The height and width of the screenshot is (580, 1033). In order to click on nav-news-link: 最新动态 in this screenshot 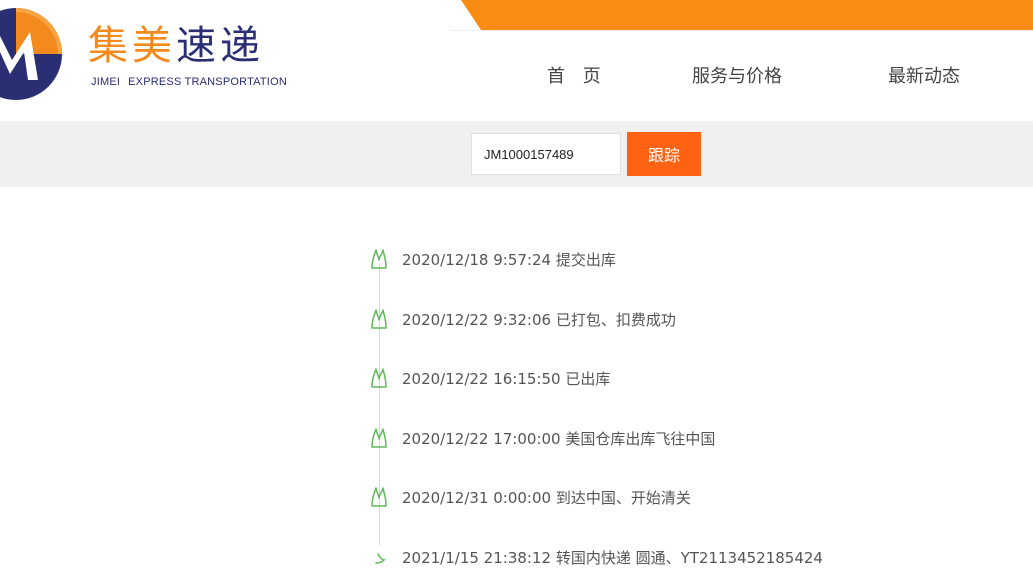, I will do `click(924, 75)`.